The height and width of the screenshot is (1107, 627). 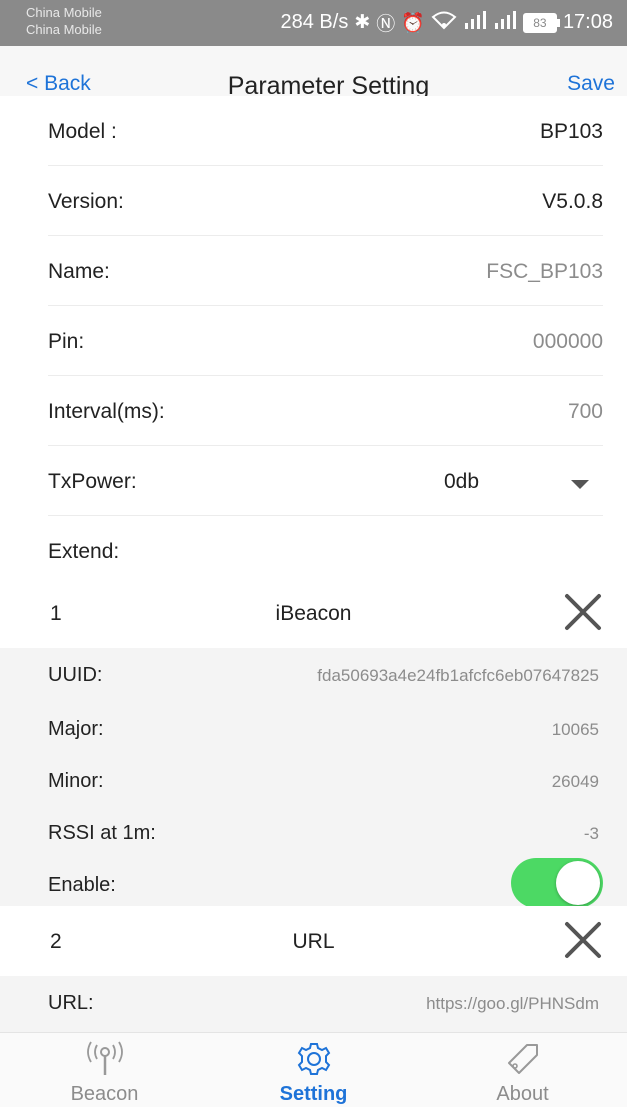 I want to click on interval-row: Interval(ms): 700, so click(x=325, y=411).